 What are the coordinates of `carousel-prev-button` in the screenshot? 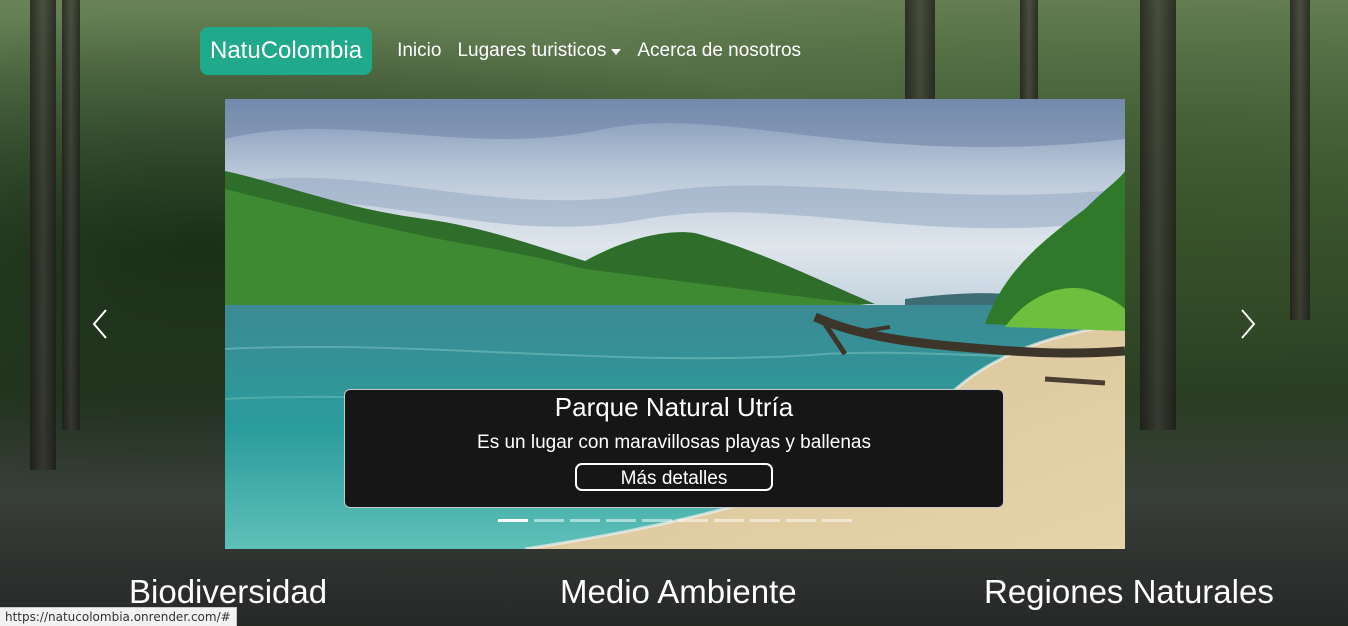 It's located at (100, 324).